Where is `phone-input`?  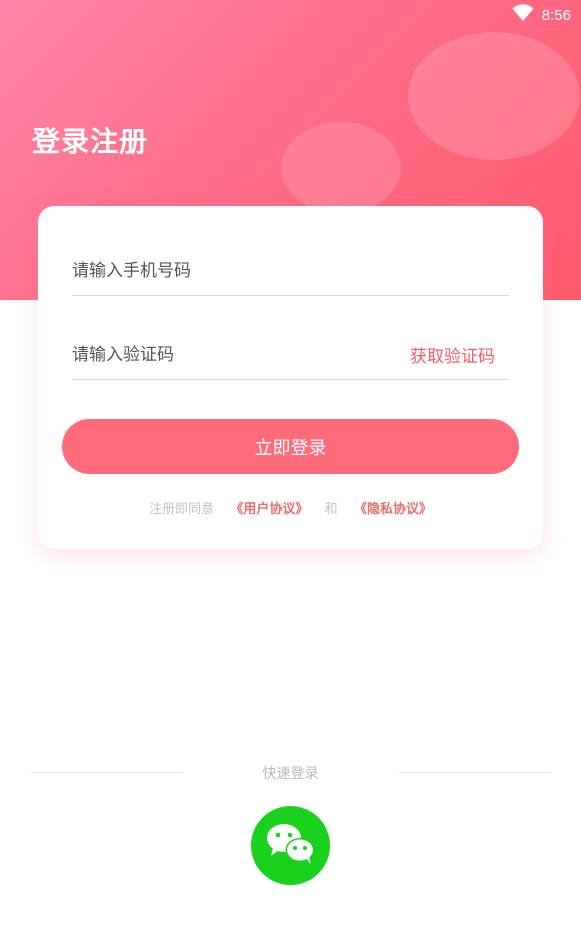
phone-input is located at coordinates (290, 270).